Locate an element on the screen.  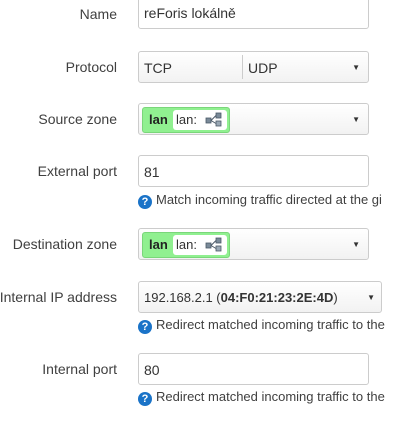
internal-port-input: 80 is located at coordinates (253, 369).